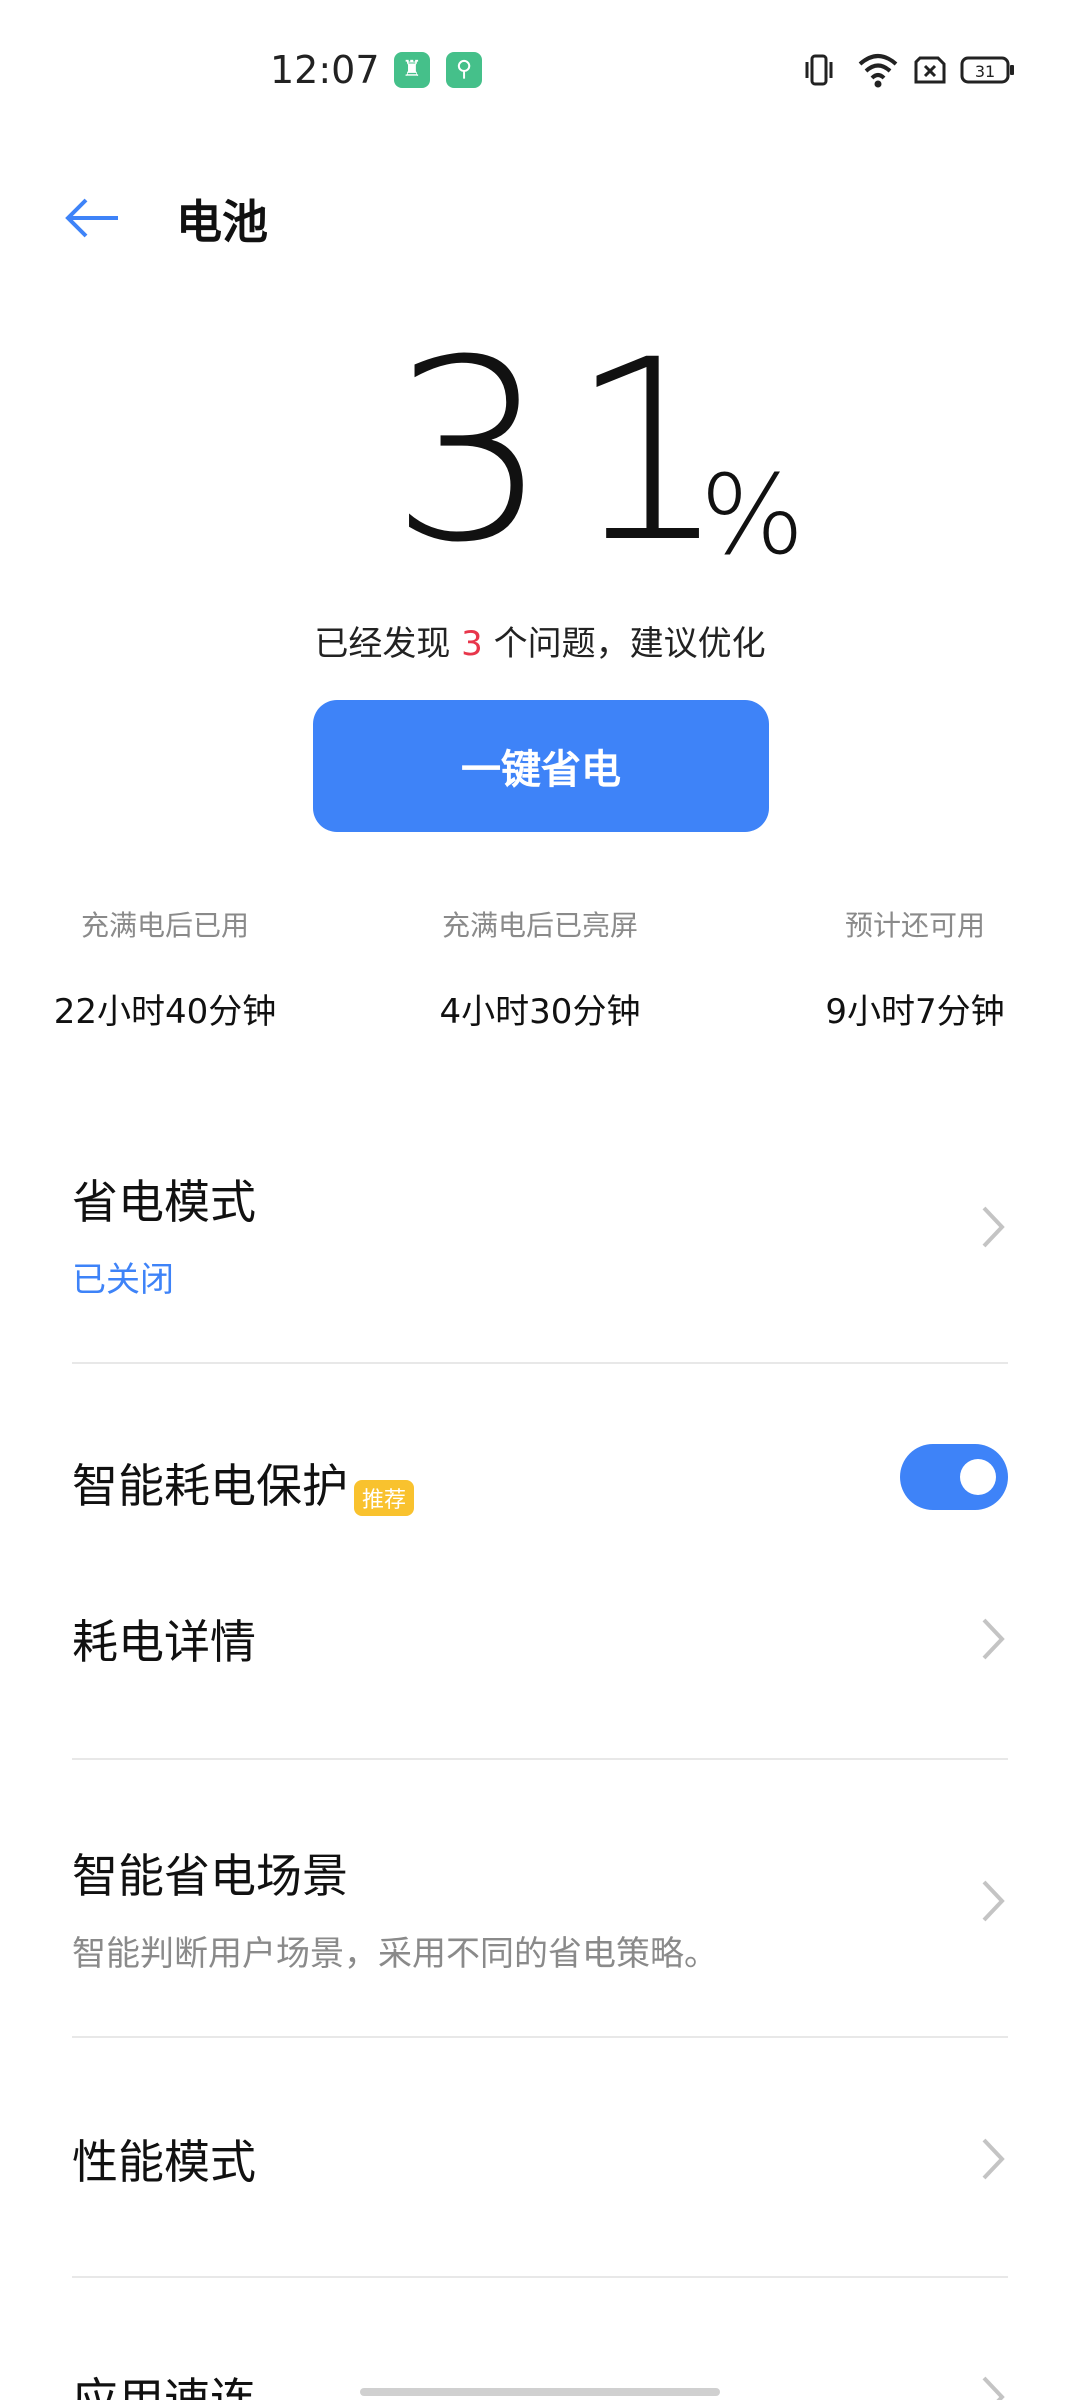 The image size is (1080, 2400). I want to click on smart-protection-row: 智能耗电保护 推荐, so click(540, 1482).